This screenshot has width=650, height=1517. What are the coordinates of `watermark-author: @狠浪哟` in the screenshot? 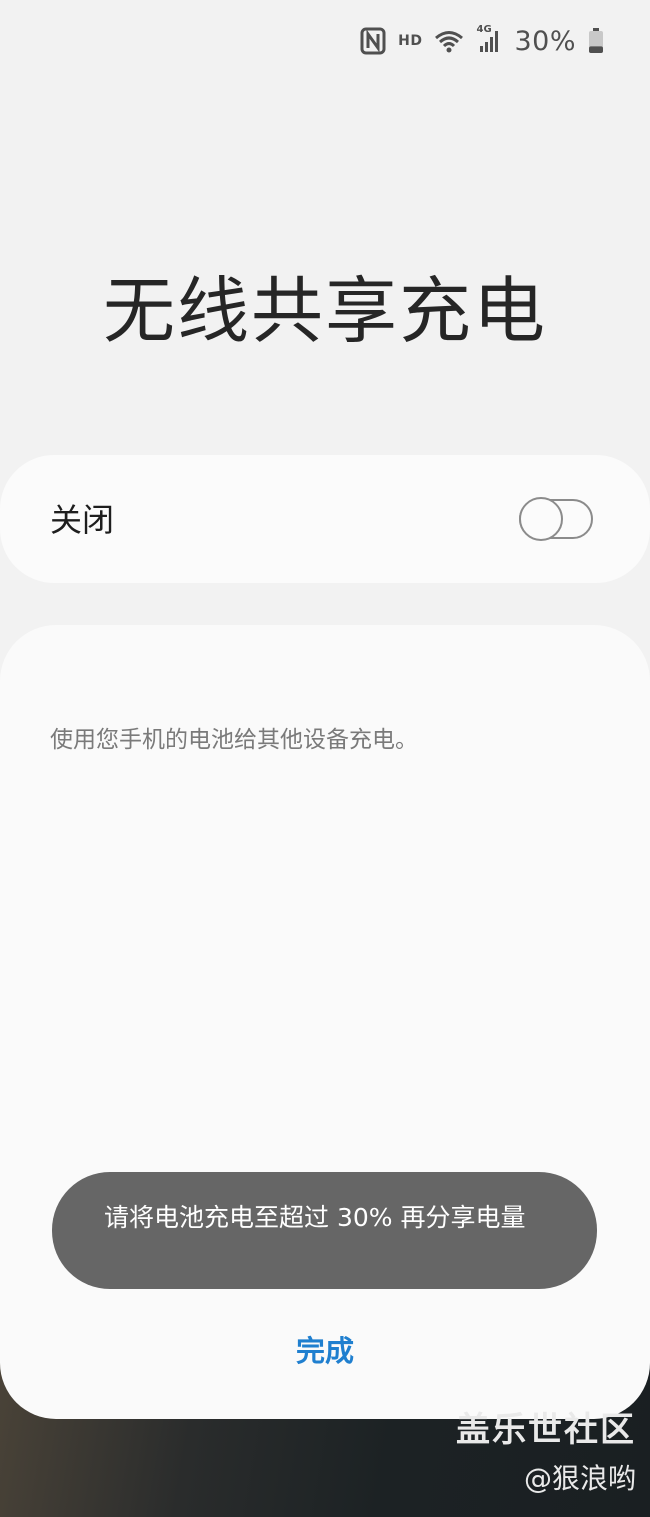 It's located at (579, 1478).